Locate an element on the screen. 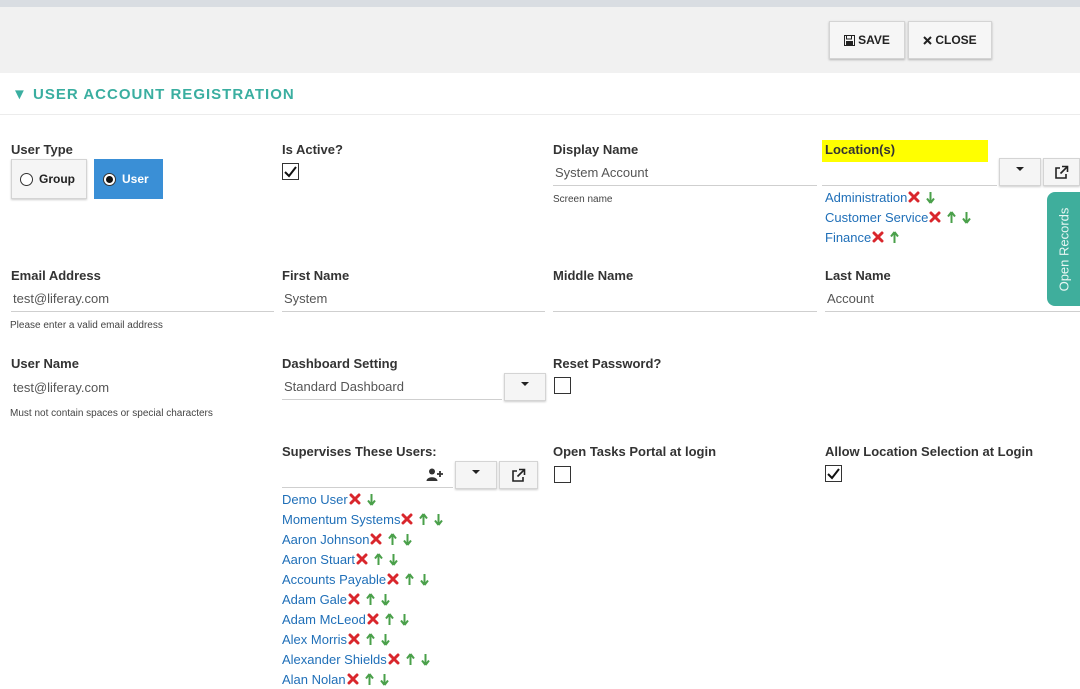 The height and width of the screenshot is (689, 1080). external-link-icon is located at coordinates (519, 475).